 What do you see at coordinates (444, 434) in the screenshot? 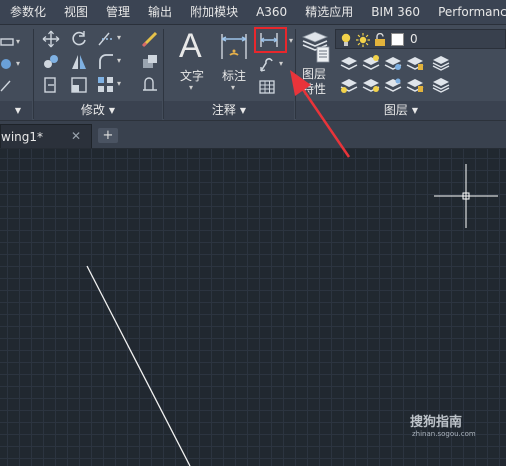
I see `watermark-sub: zhinan.sogou.com` at bounding box center [444, 434].